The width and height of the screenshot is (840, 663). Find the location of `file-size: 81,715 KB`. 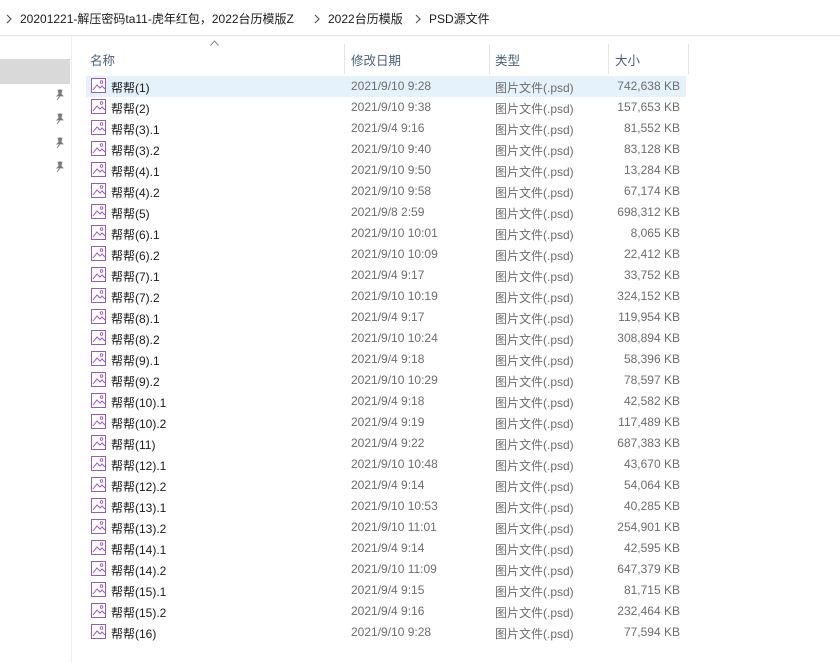

file-size: 81,715 KB is located at coordinates (651, 590).